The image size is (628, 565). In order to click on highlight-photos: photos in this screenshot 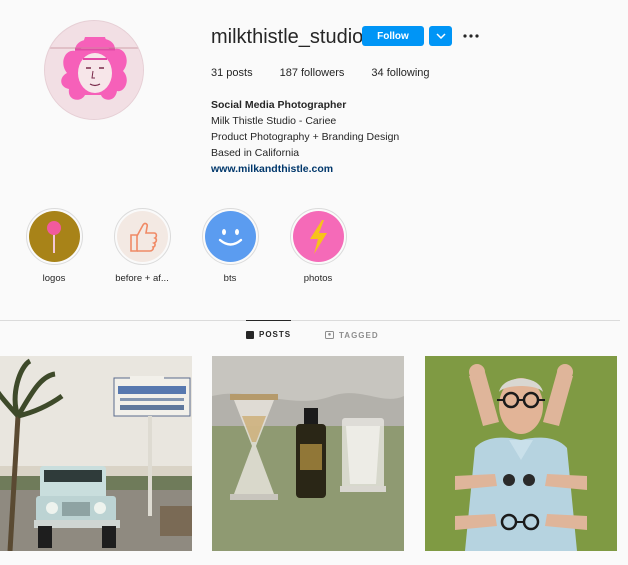, I will do `click(318, 246)`.